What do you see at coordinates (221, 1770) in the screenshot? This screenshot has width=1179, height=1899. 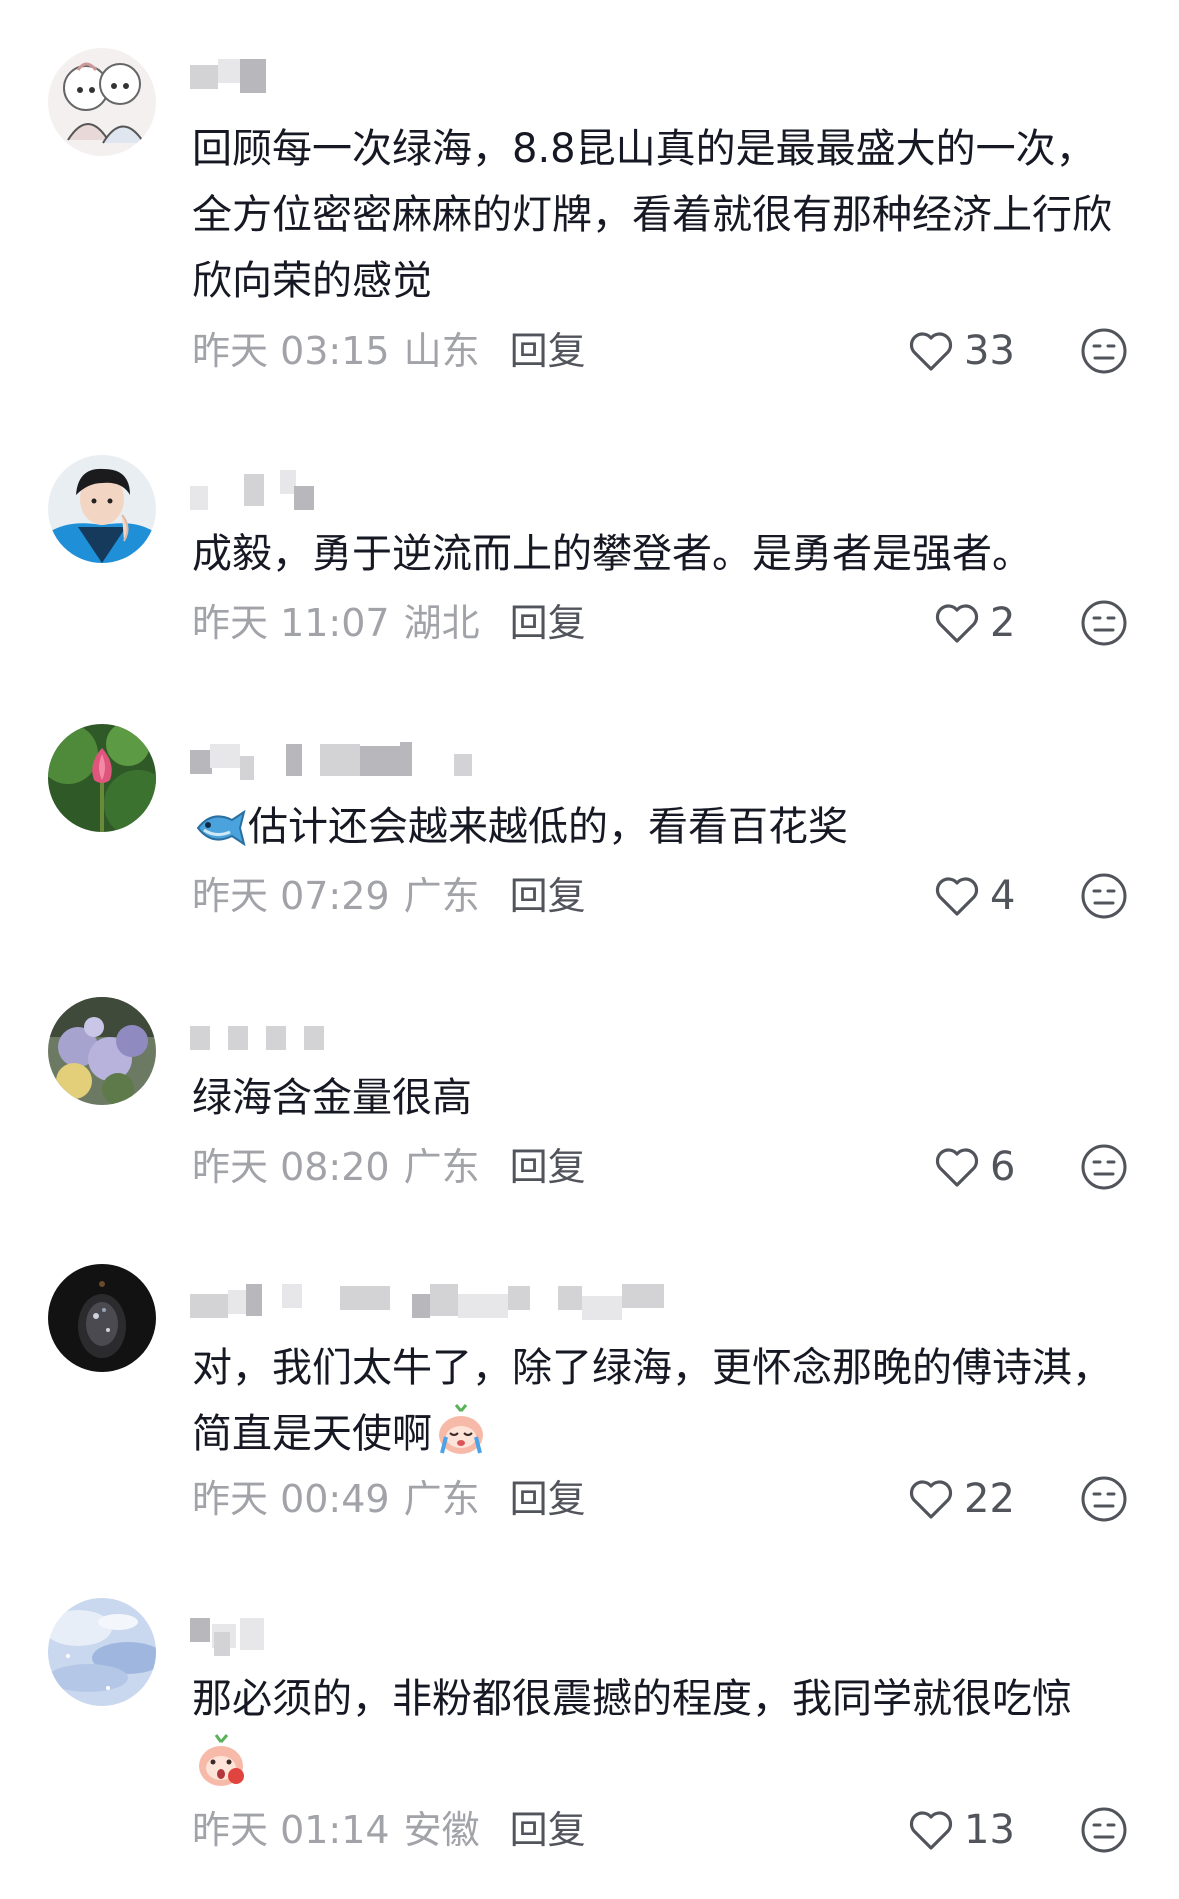 I see `surprised-peach-emoji` at bounding box center [221, 1770].